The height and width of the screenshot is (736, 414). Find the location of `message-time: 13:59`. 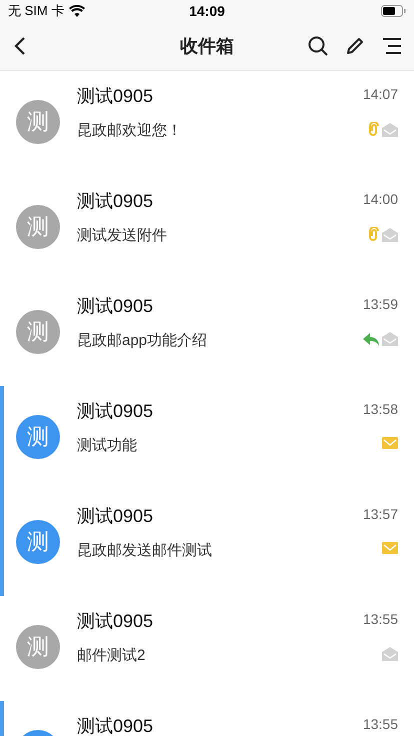

message-time: 13:59 is located at coordinates (380, 304).